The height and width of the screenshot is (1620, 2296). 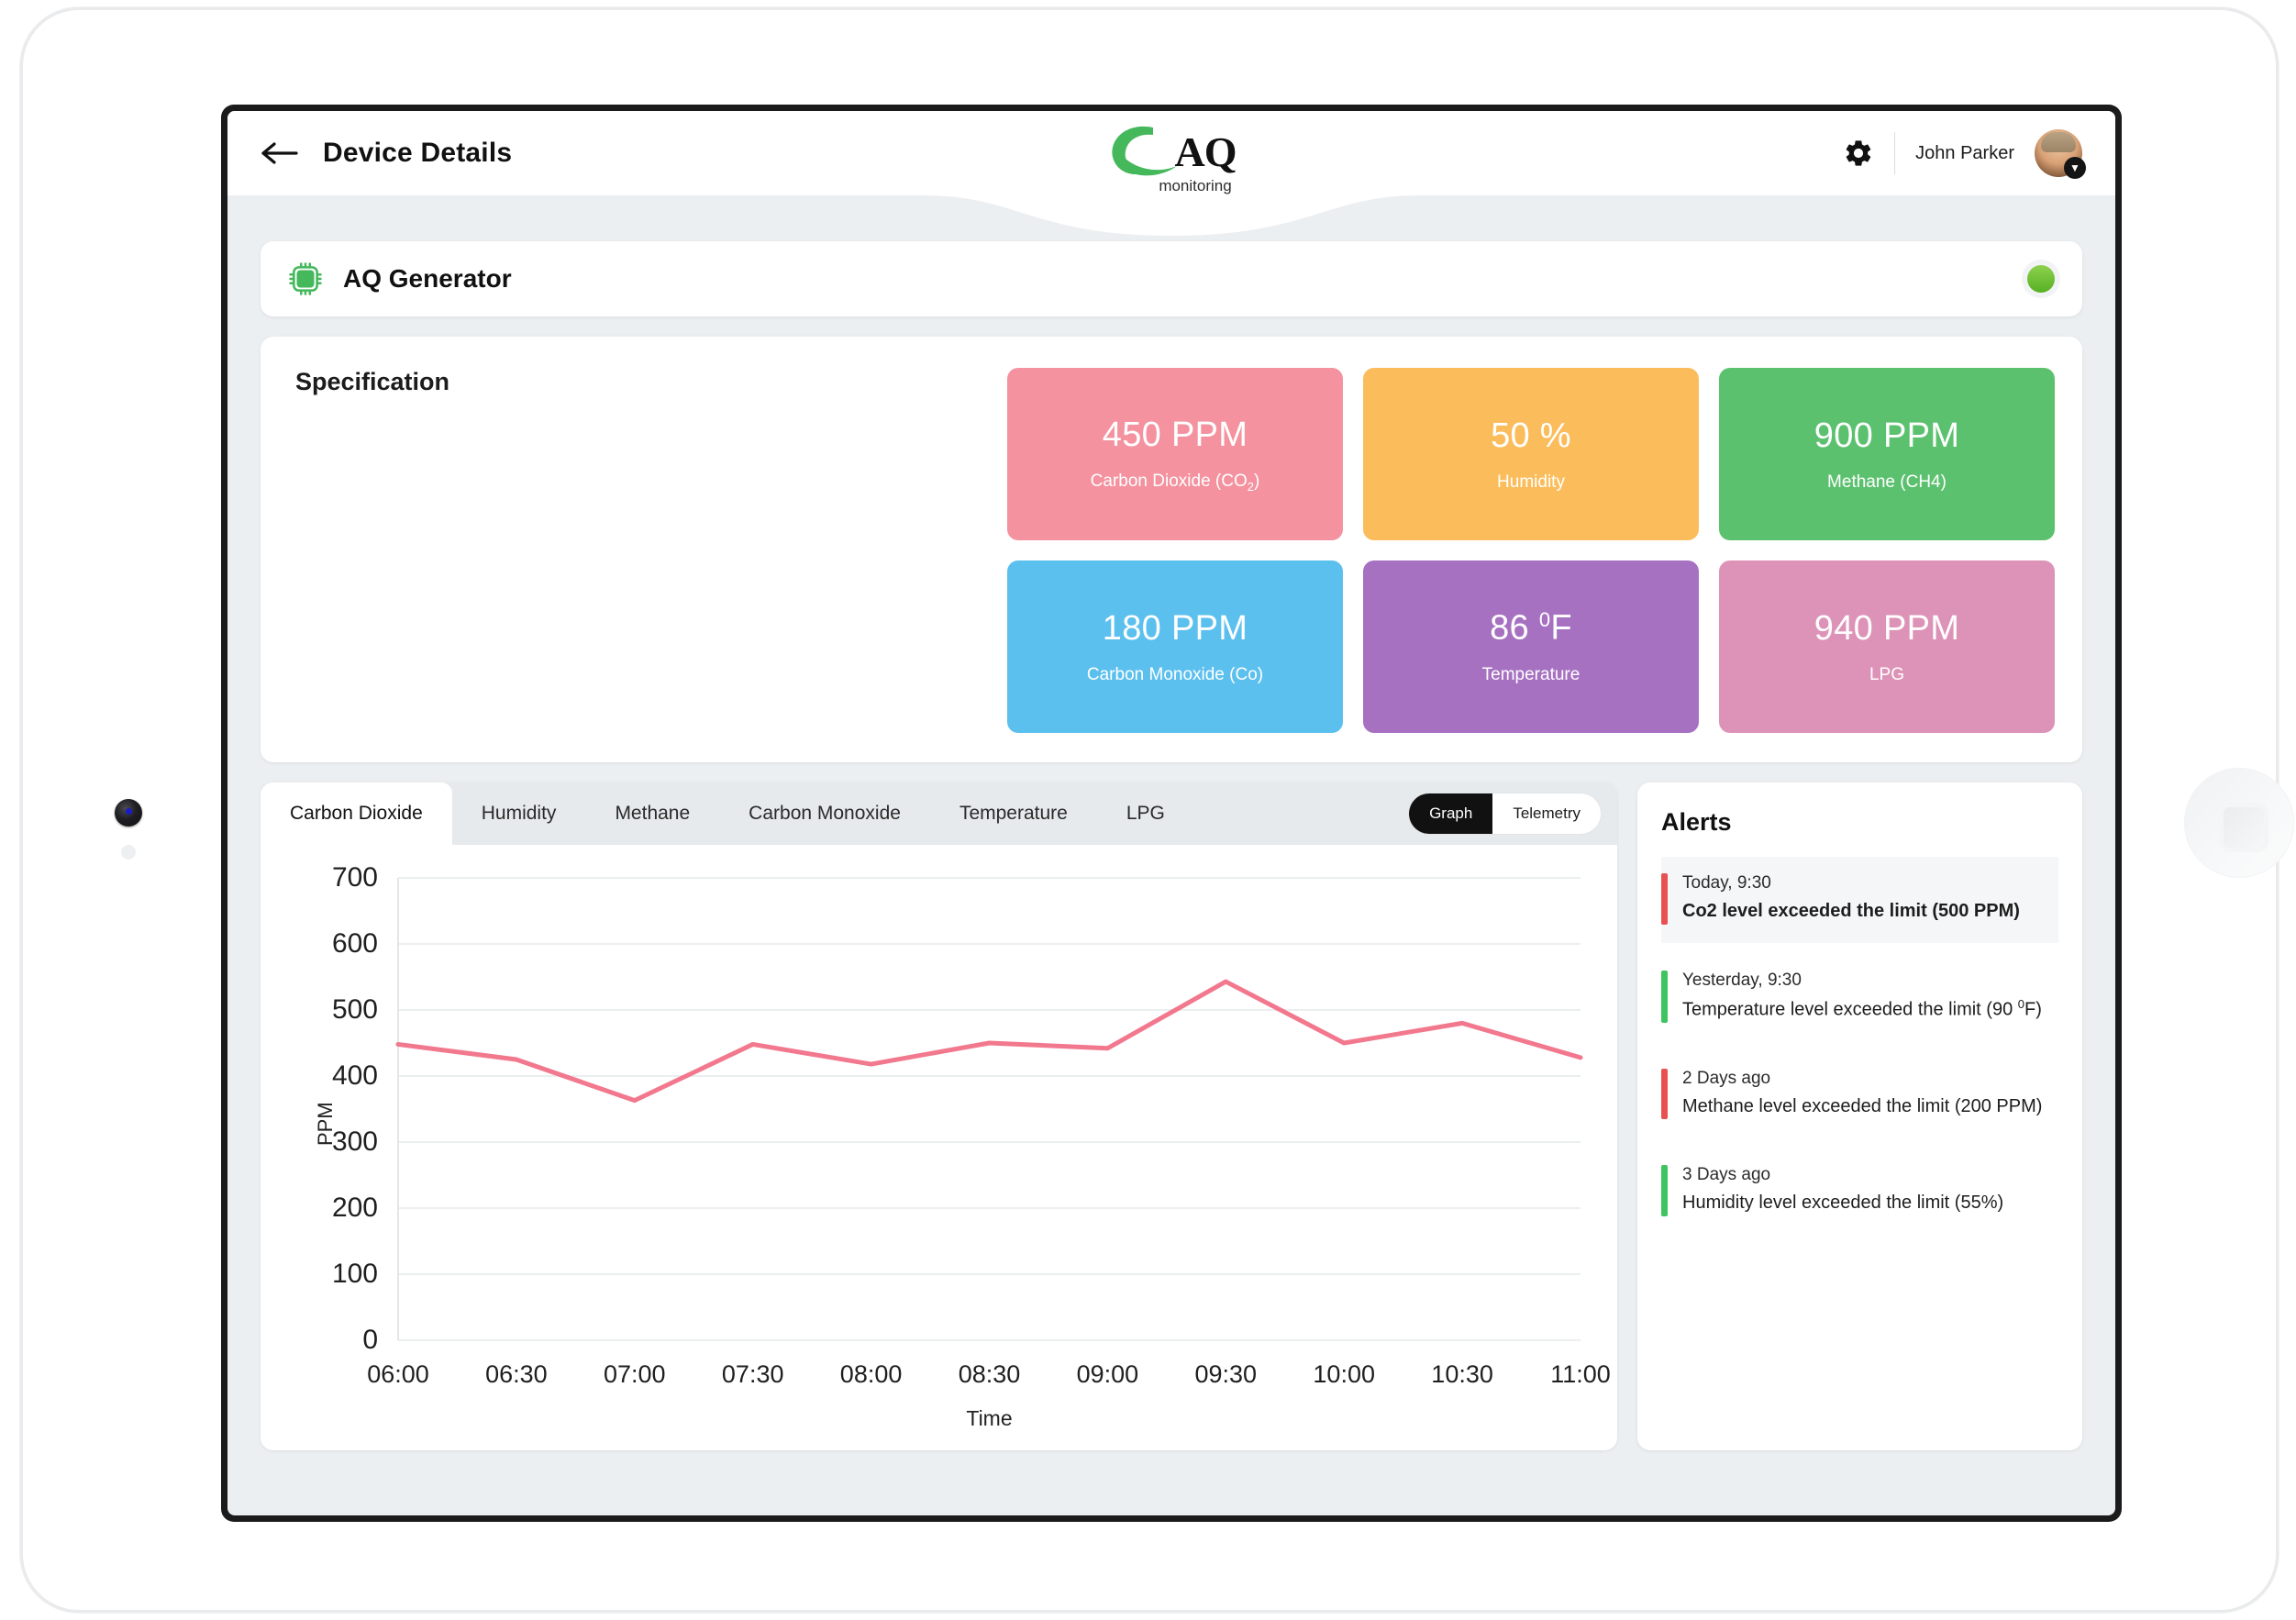 I want to click on chevron-down-icon: ▼, so click(x=2075, y=168).